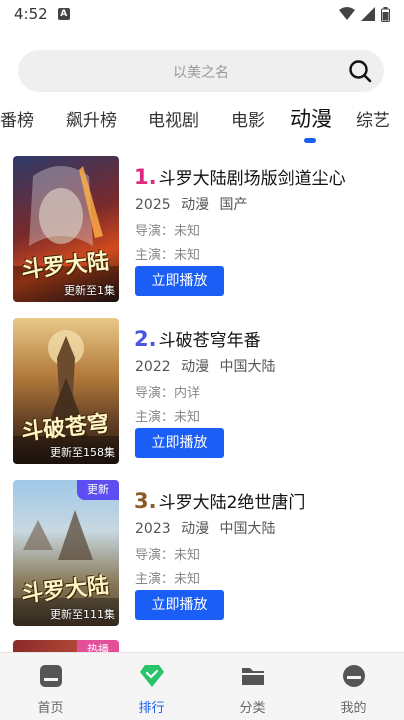  Describe the element at coordinates (151, 708) in the screenshot. I see `nav-label-ranking: 排行` at that location.